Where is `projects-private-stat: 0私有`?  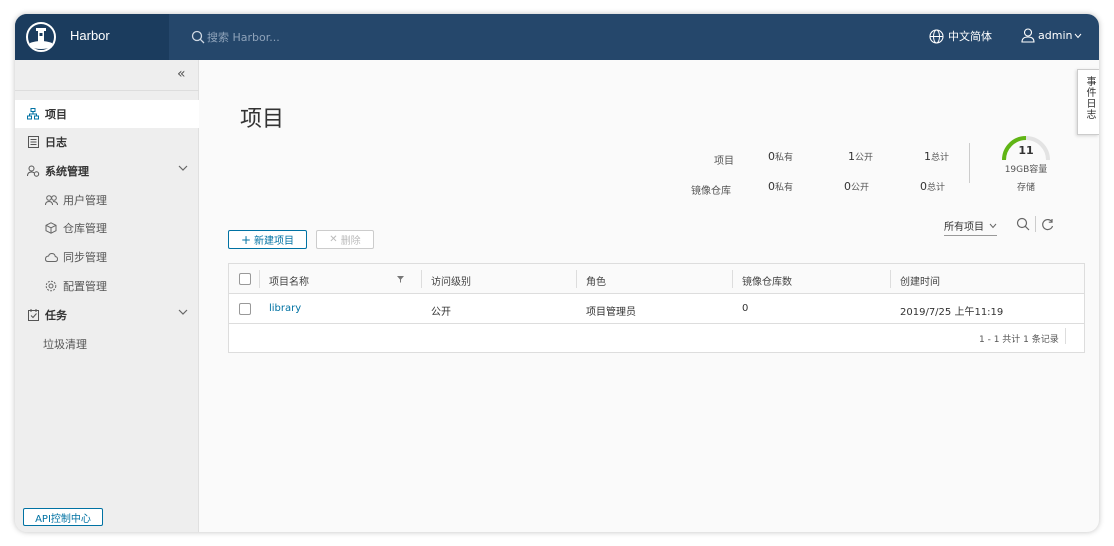
projects-private-stat: 0私有 is located at coordinates (780, 156).